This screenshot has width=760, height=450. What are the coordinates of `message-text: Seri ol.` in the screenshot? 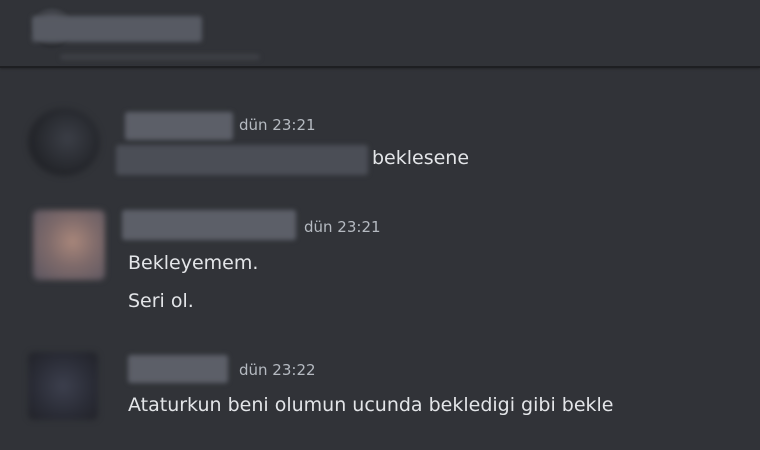 It's located at (161, 301).